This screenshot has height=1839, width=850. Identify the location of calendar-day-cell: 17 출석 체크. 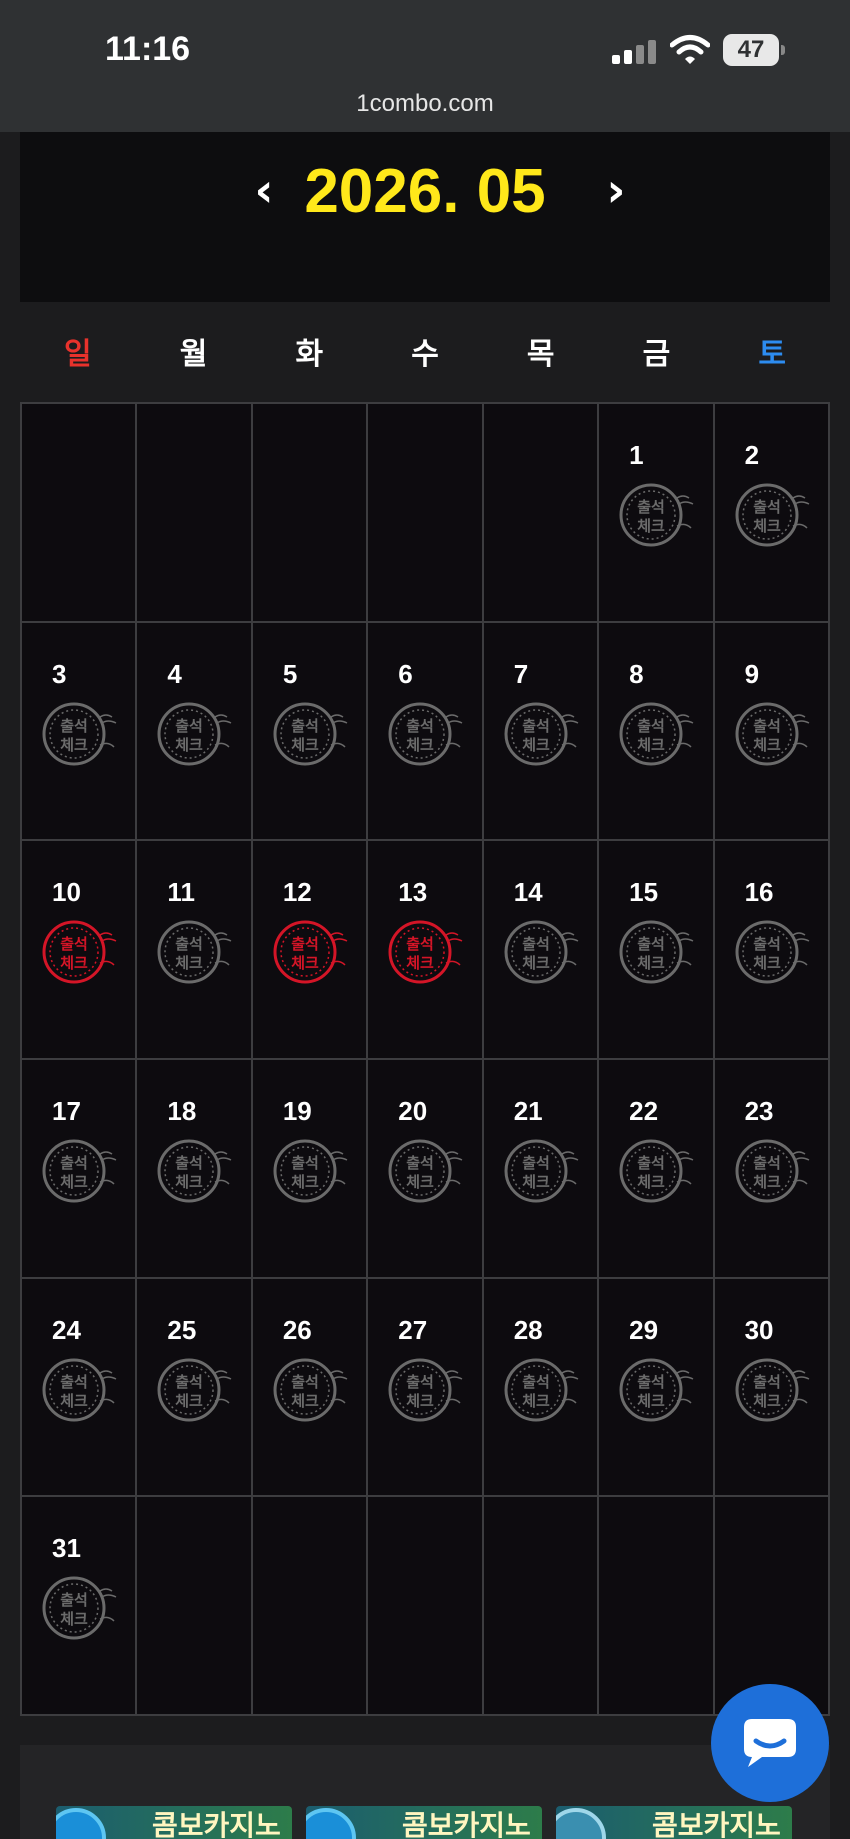
(80, 1169).